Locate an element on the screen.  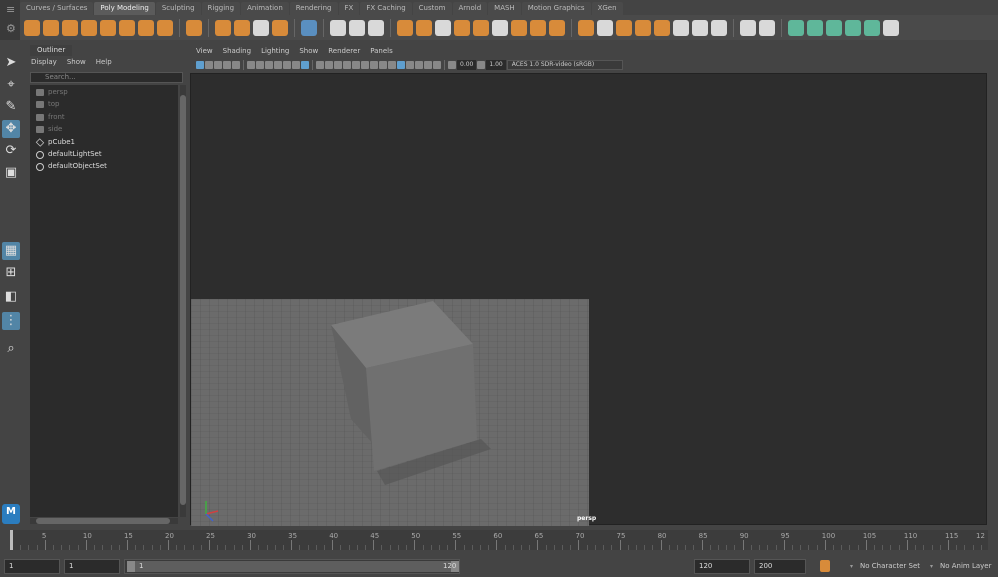
shelf-tab-rigging: Rigging is located at coordinates (221, 8).